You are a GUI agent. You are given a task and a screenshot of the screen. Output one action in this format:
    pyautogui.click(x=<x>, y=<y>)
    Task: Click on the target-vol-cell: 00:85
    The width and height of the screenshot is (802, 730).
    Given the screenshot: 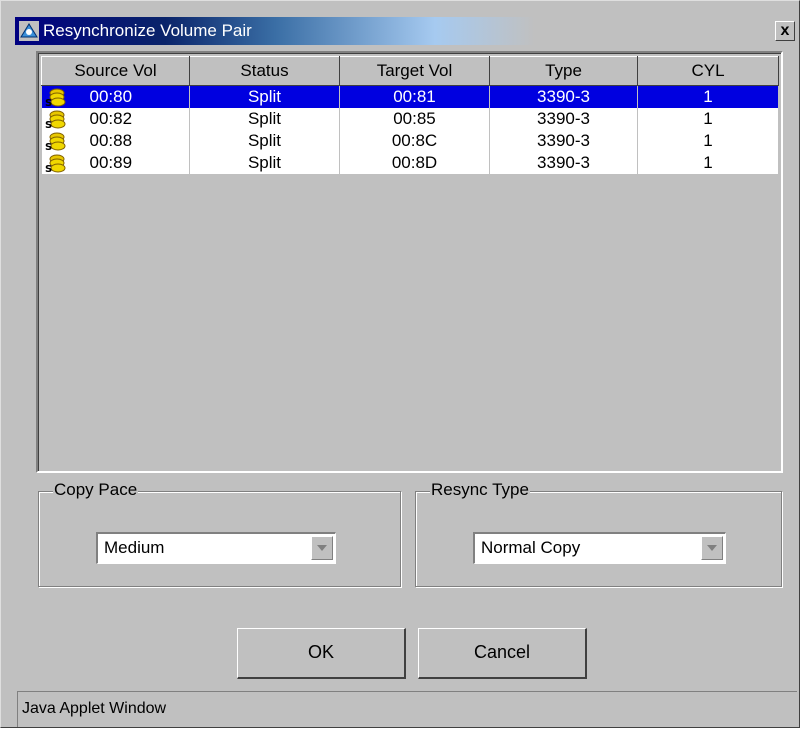 What is the action you would take?
    pyautogui.click(x=414, y=119)
    